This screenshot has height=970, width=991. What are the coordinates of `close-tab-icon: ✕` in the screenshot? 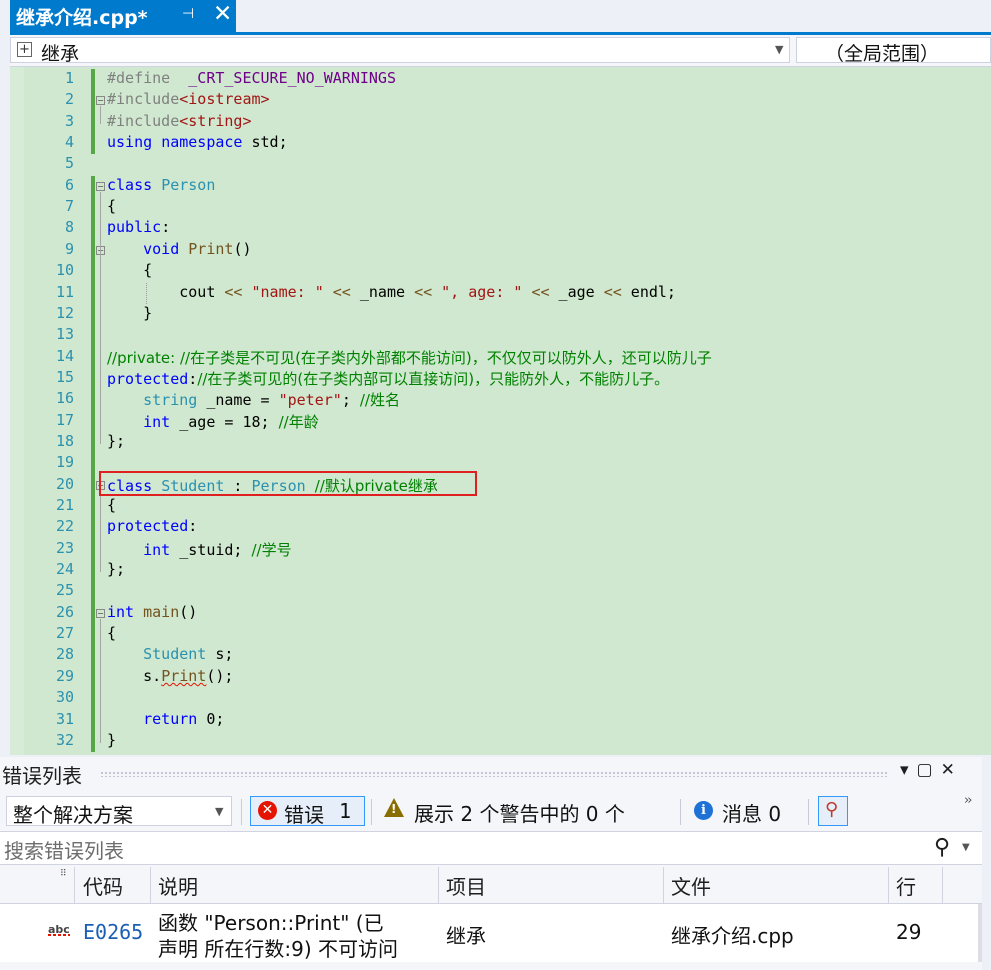 It's located at (222, 14).